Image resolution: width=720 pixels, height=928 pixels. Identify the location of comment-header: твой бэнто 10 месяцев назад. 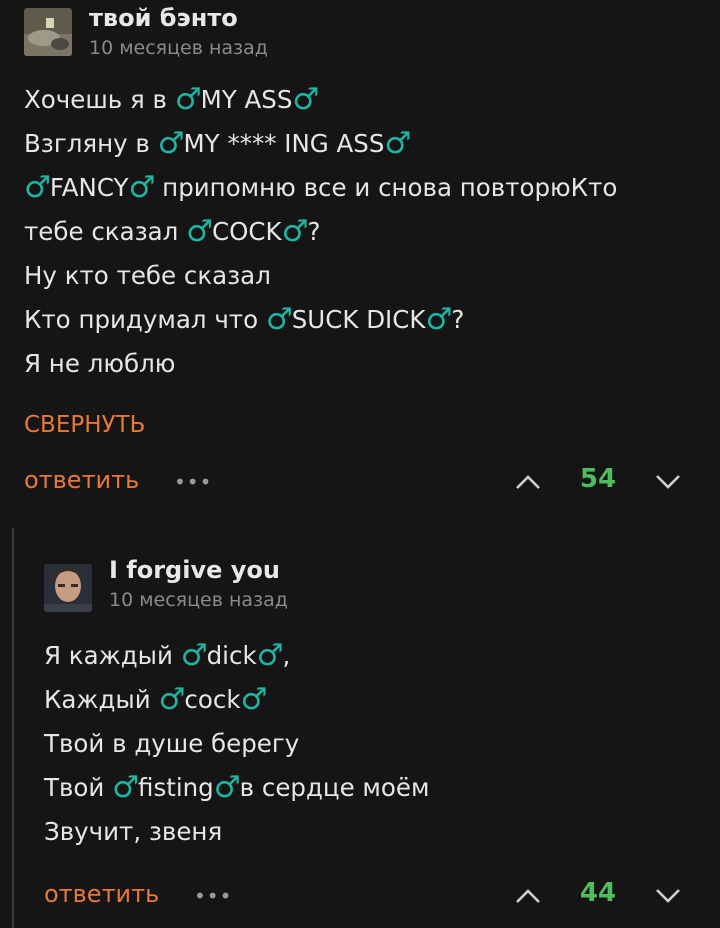
(146, 32).